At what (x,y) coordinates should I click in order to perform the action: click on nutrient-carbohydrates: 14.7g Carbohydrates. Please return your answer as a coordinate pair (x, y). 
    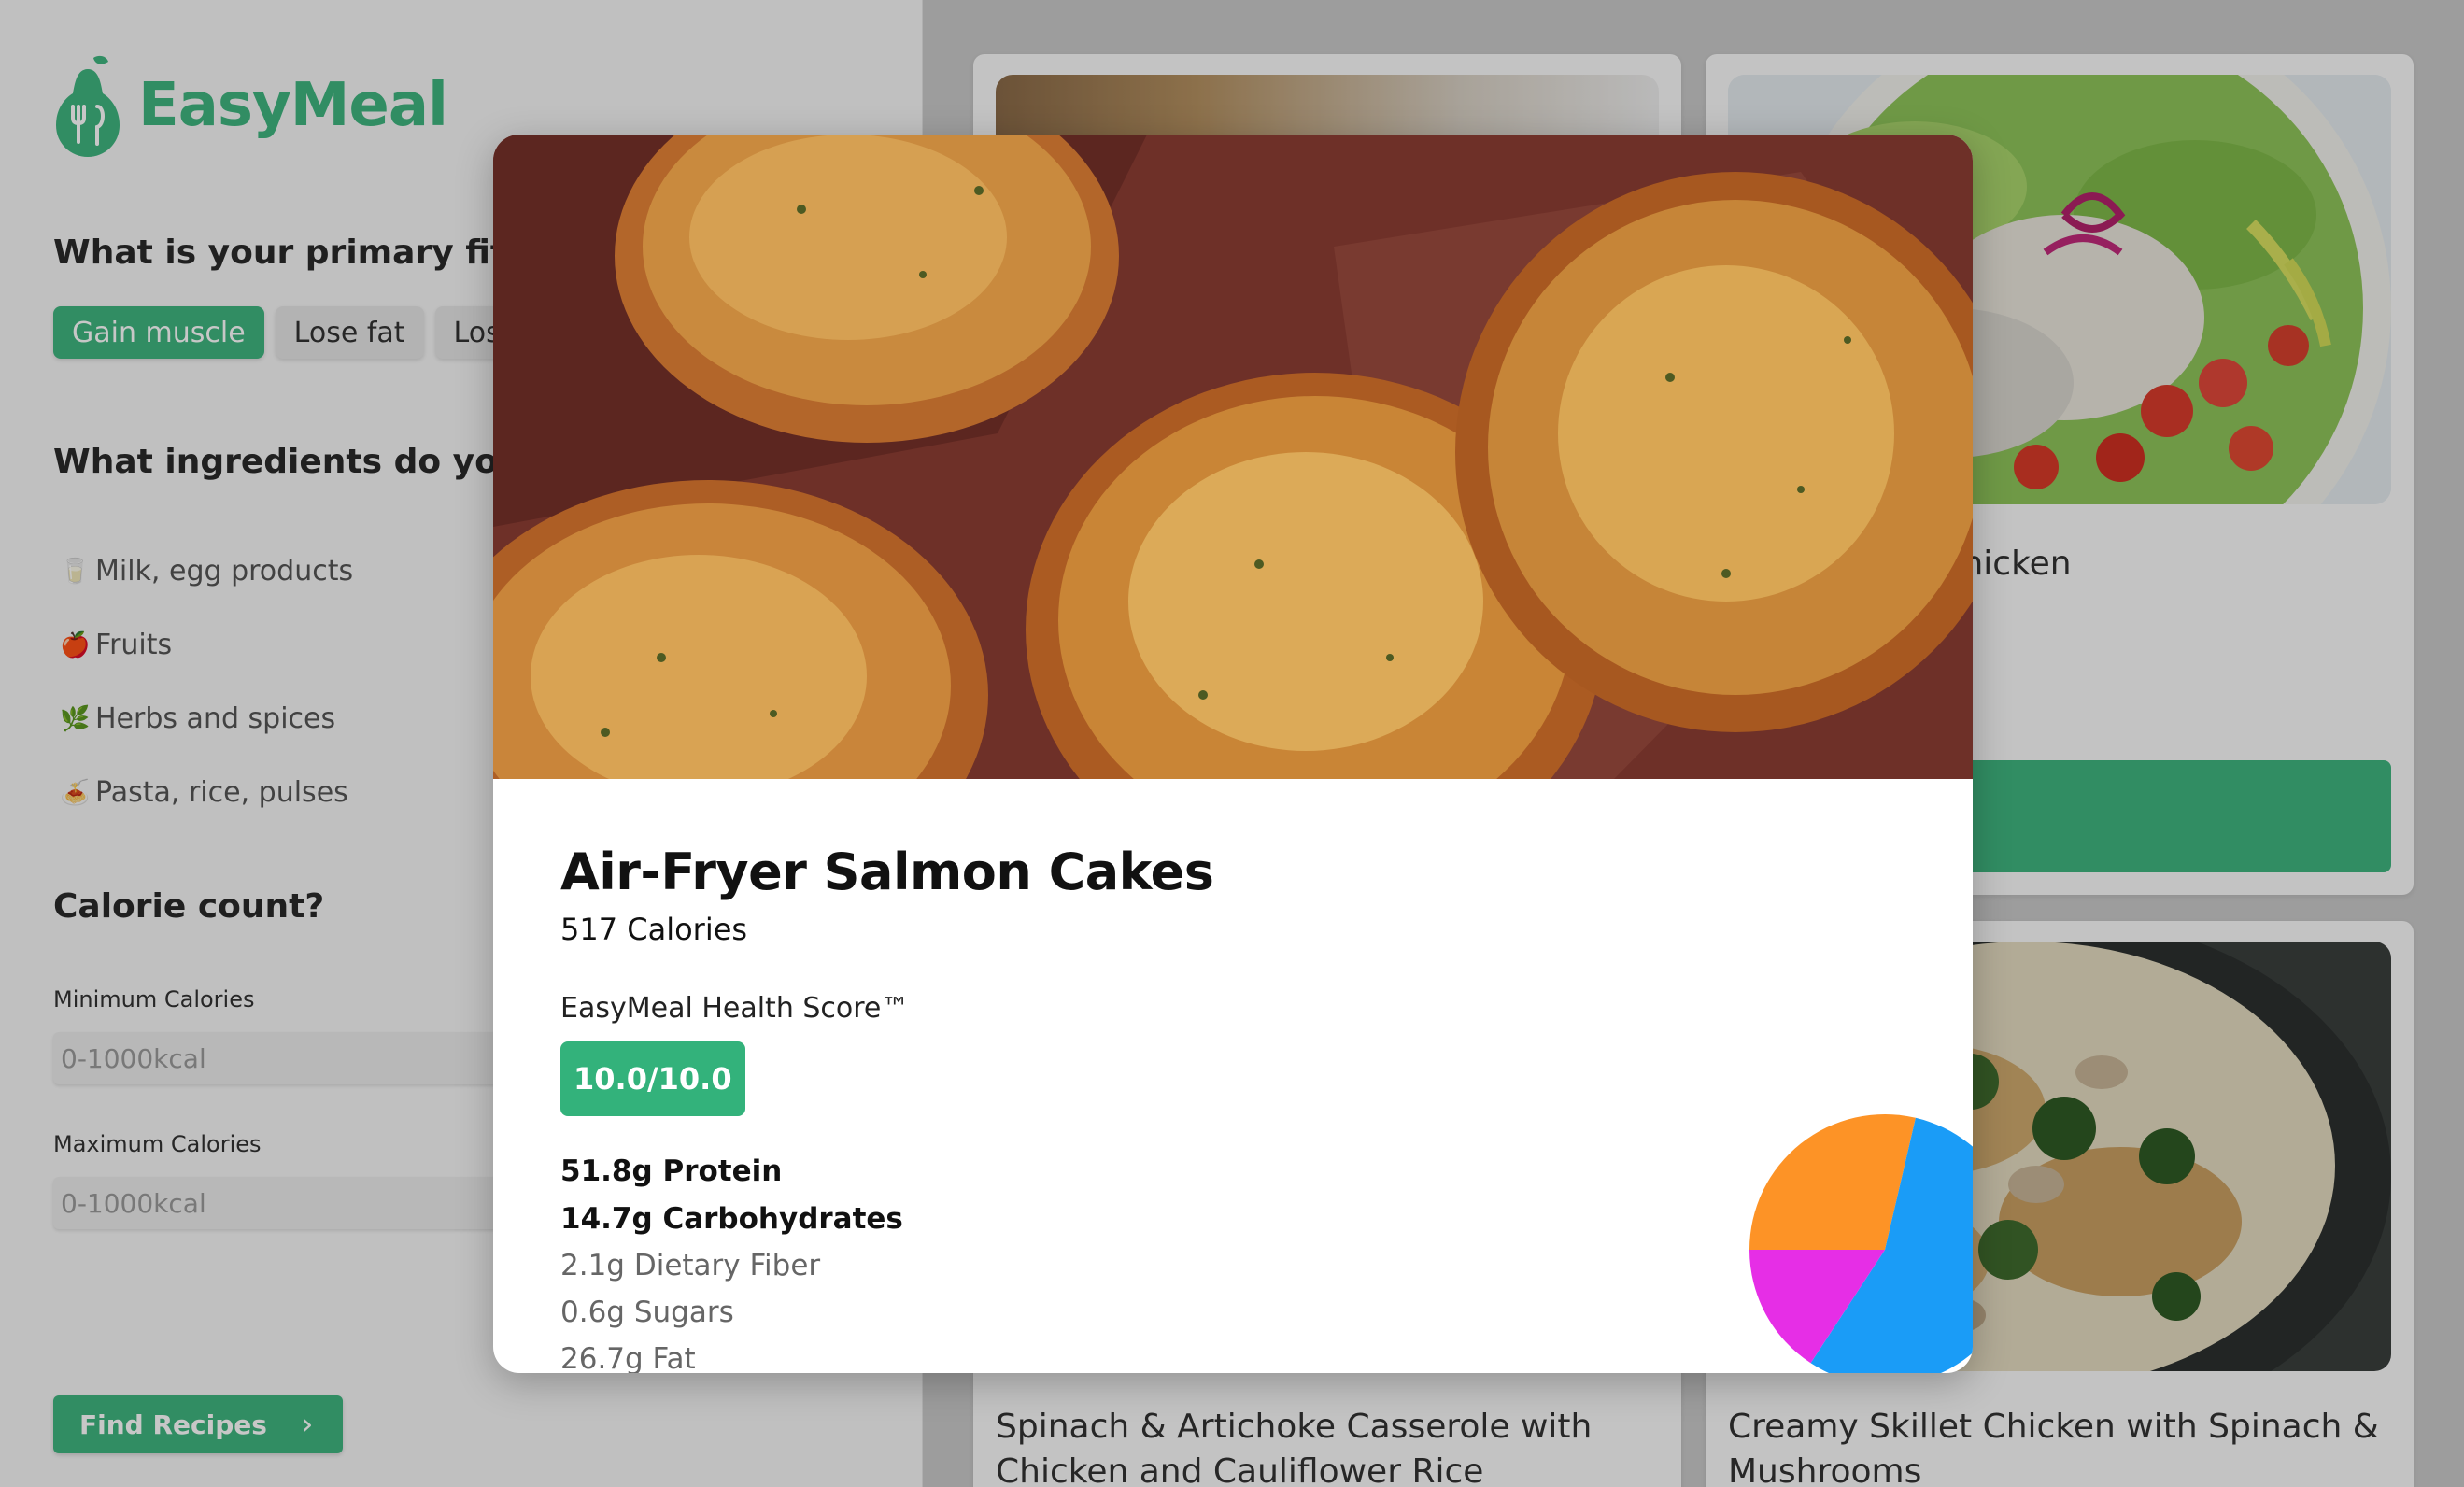
    Looking at the image, I should click on (731, 1219).